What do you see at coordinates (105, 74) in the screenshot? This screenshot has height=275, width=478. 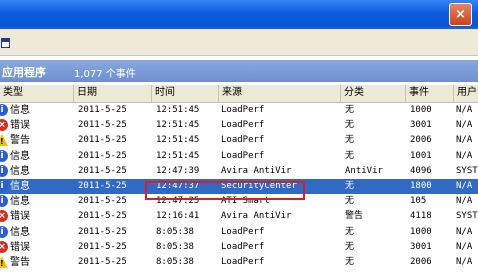 I see `event-count: 1,077 个事件` at bounding box center [105, 74].